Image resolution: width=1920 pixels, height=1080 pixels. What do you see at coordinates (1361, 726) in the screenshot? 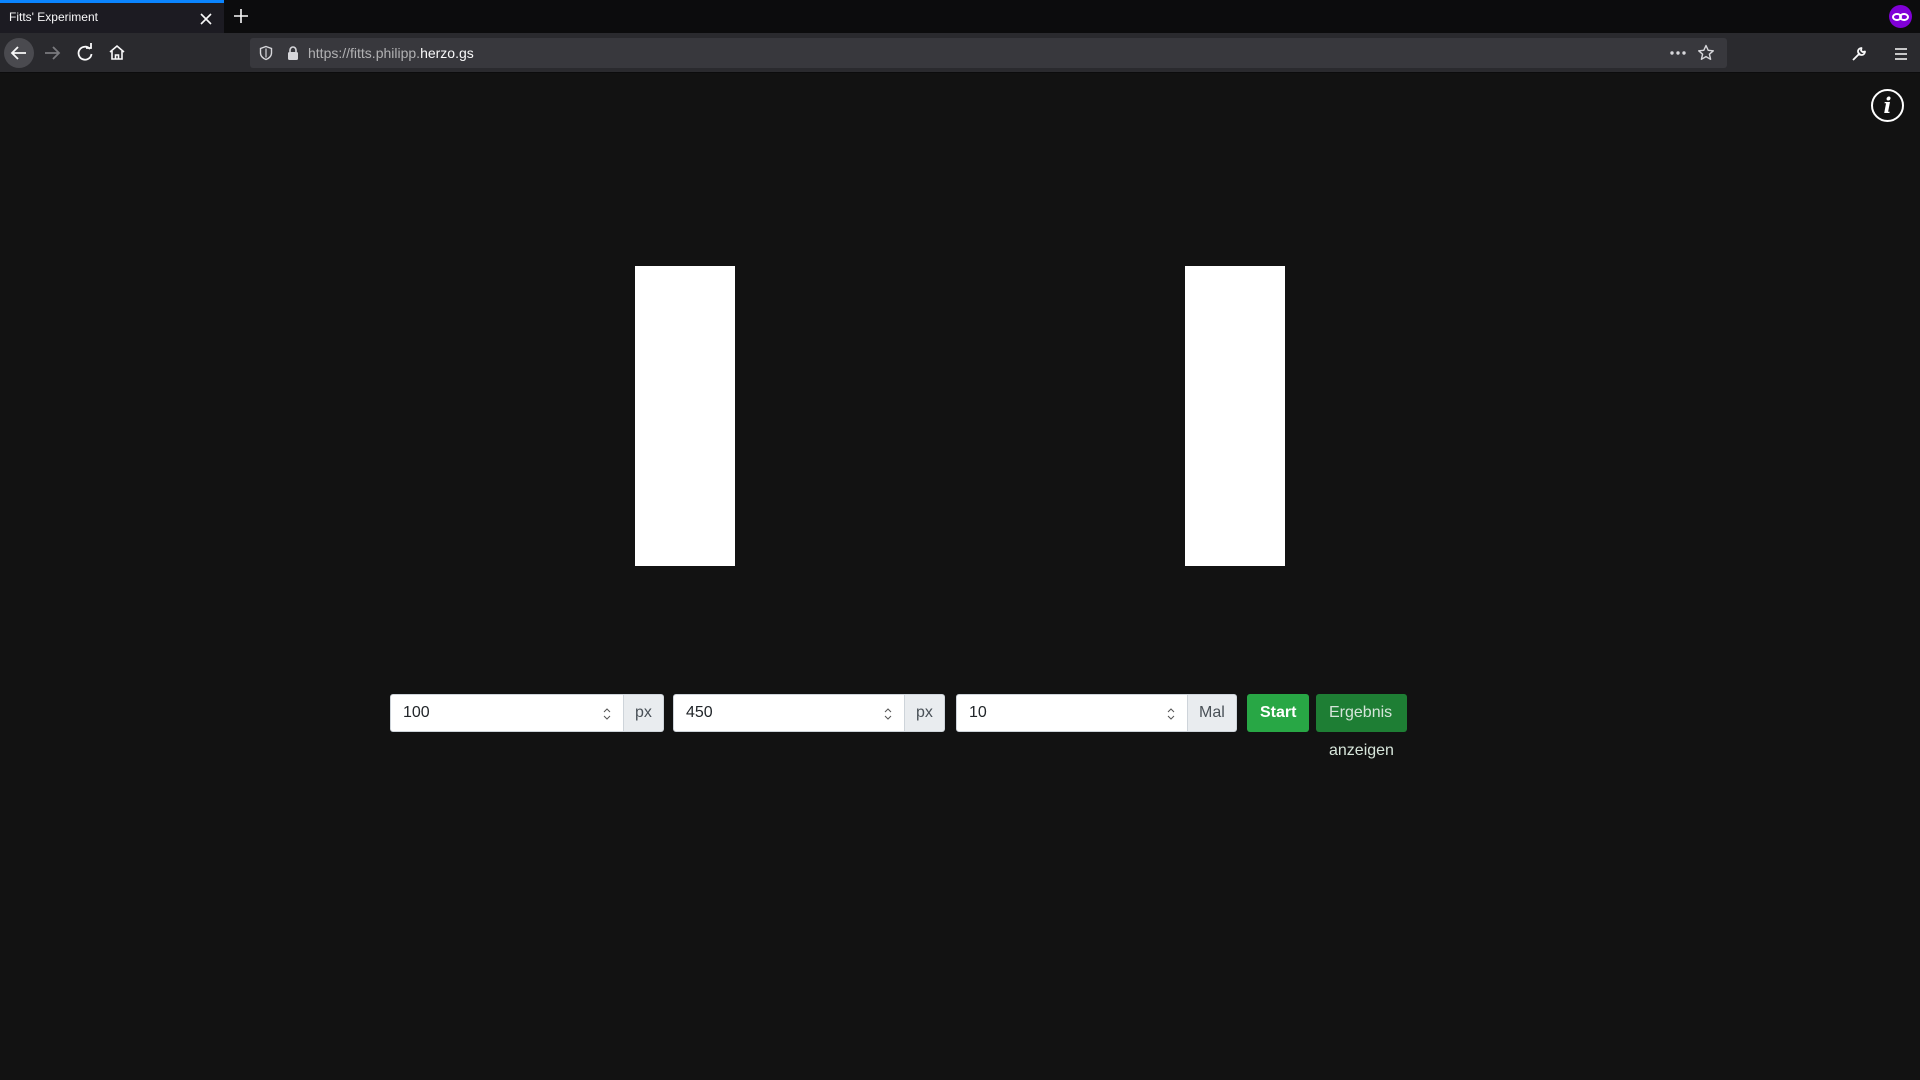
I see `show-result-button: Ergebnis anzeigen` at bounding box center [1361, 726].